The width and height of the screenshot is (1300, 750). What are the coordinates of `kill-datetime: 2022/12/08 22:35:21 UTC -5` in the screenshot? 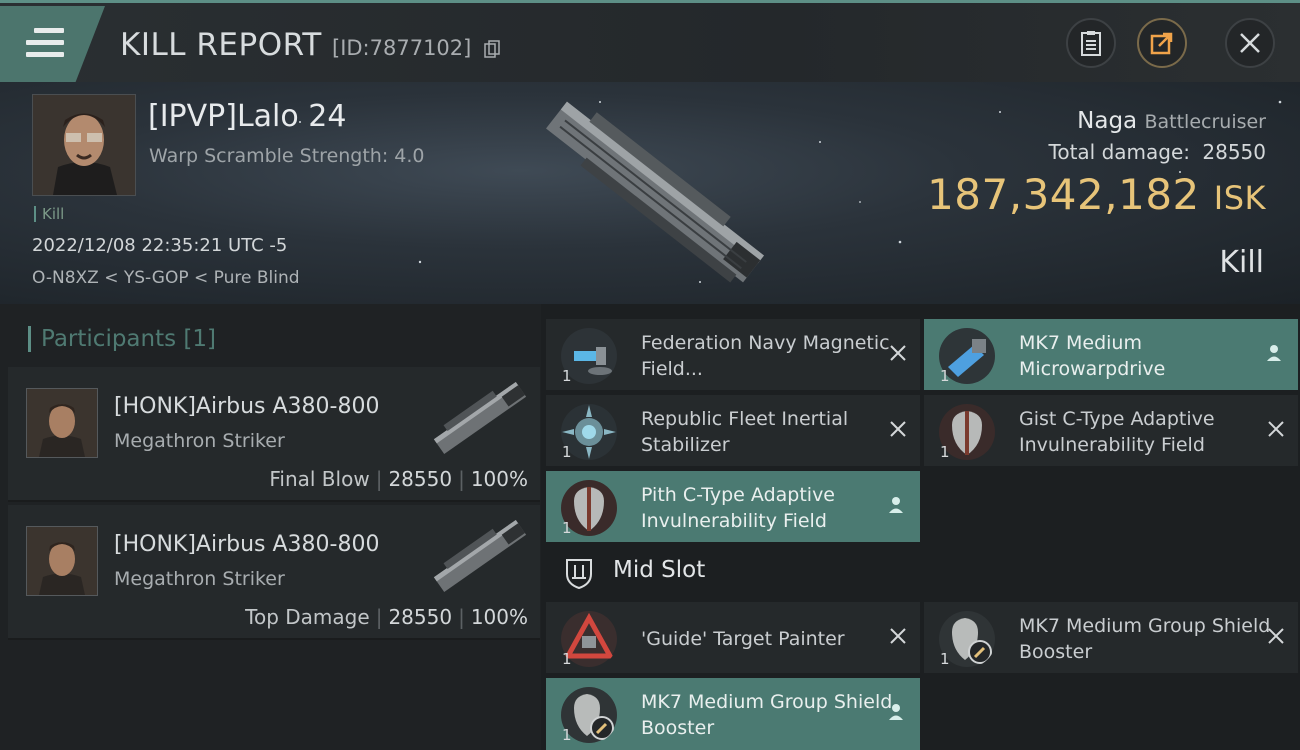 It's located at (160, 245).